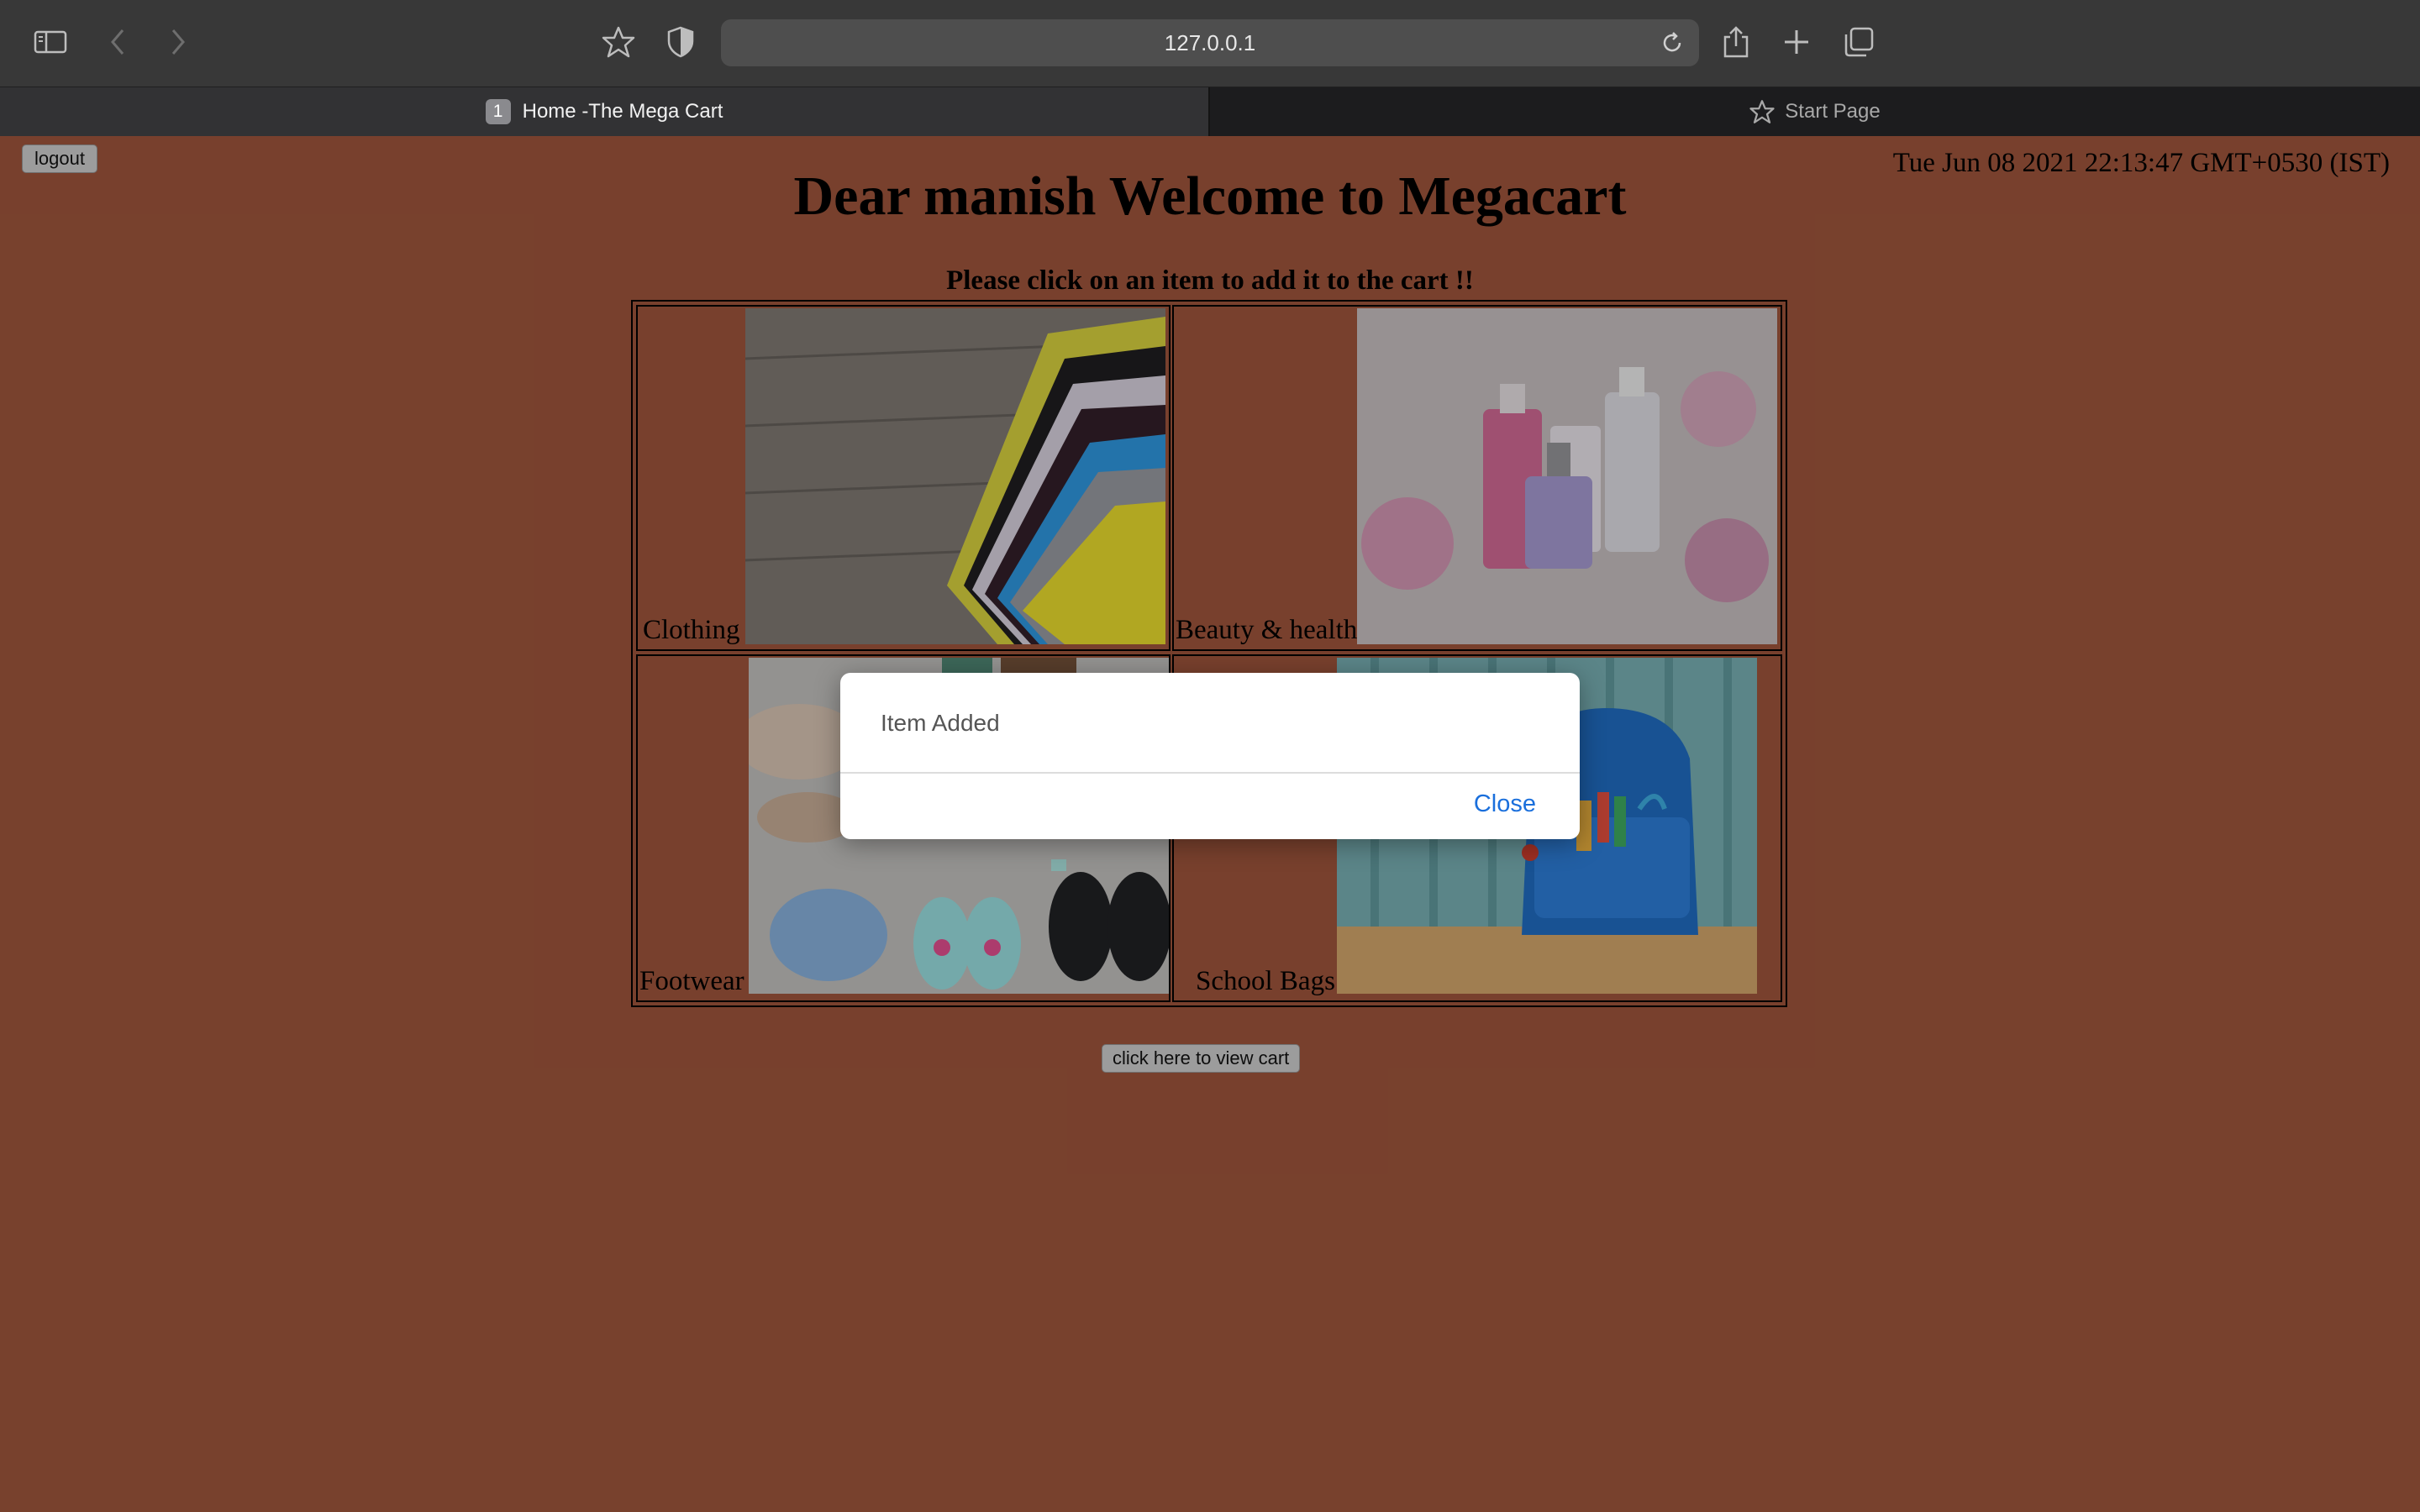 The image size is (2420, 1512). I want to click on tab-overview-icon, so click(1859, 42).